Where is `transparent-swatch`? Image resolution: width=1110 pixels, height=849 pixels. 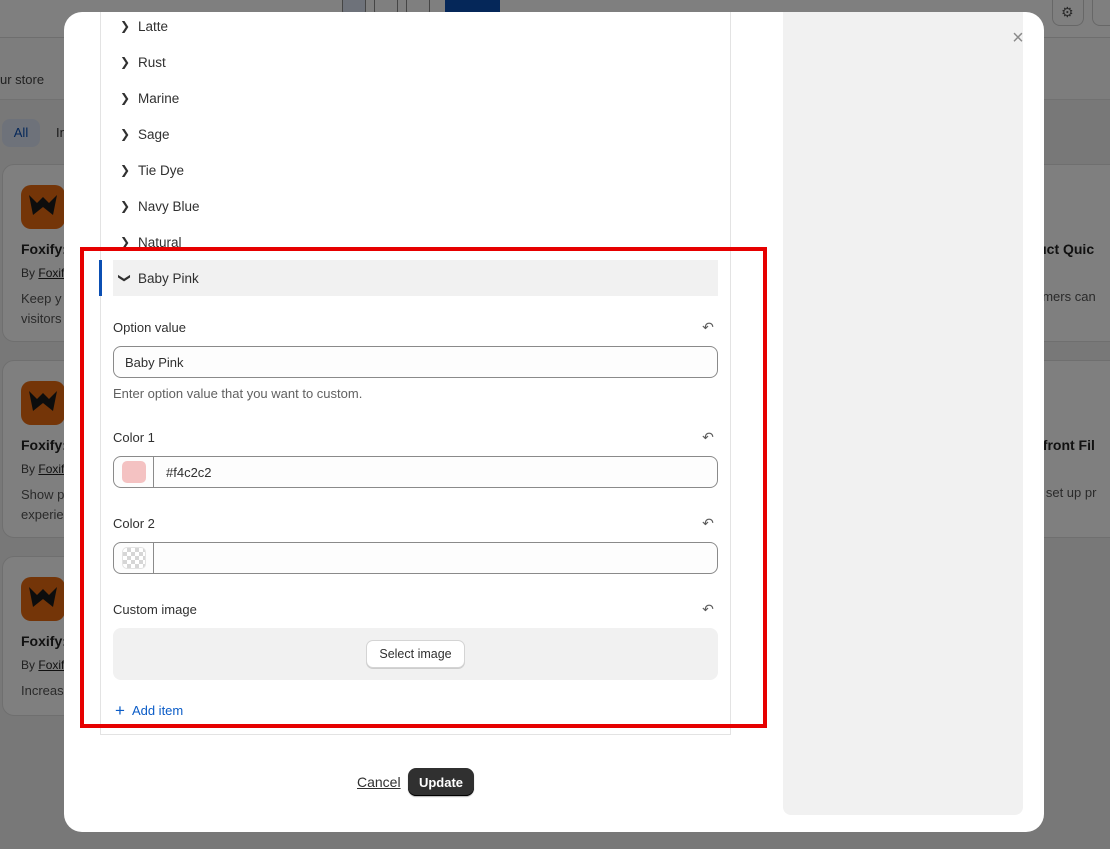
transparent-swatch is located at coordinates (133, 558).